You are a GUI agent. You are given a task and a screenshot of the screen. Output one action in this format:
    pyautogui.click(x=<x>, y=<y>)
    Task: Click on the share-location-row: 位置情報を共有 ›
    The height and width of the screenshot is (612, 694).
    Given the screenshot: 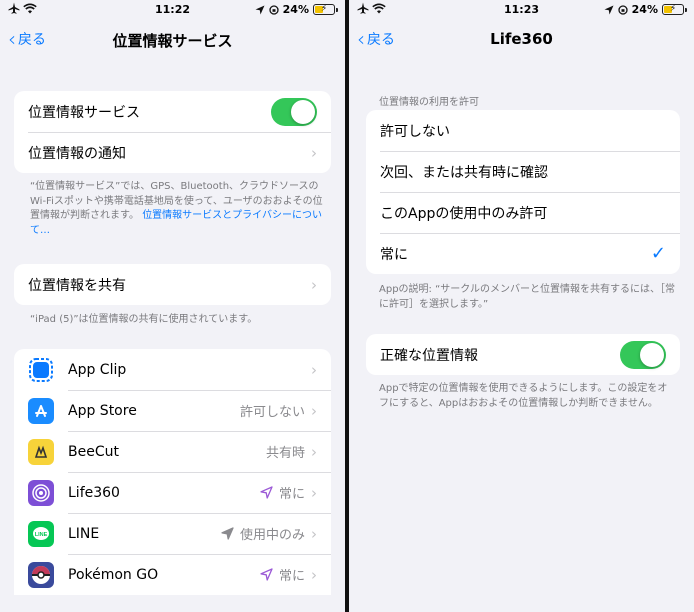 What is the action you would take?
    pyautogui.click(x=172, y=284)
    